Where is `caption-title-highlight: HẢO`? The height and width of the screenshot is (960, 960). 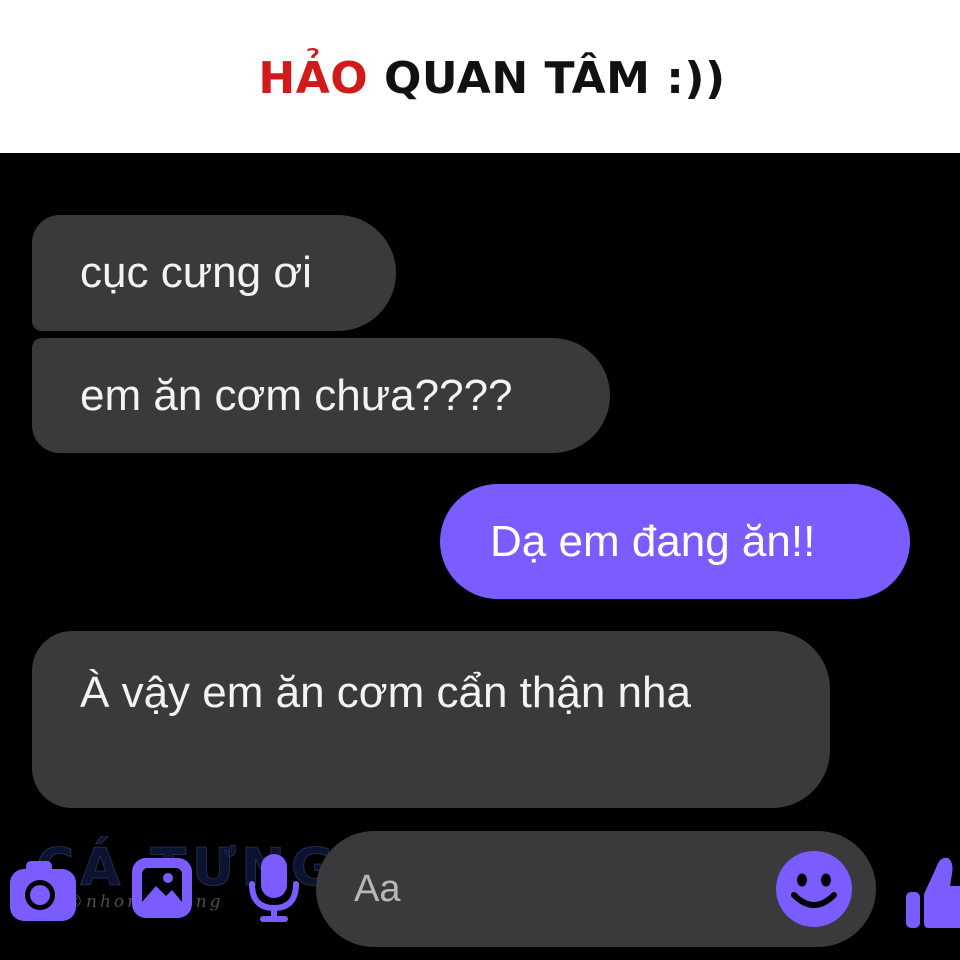
caption-title-highlight: HẢO is located at coordinates (313, 78).